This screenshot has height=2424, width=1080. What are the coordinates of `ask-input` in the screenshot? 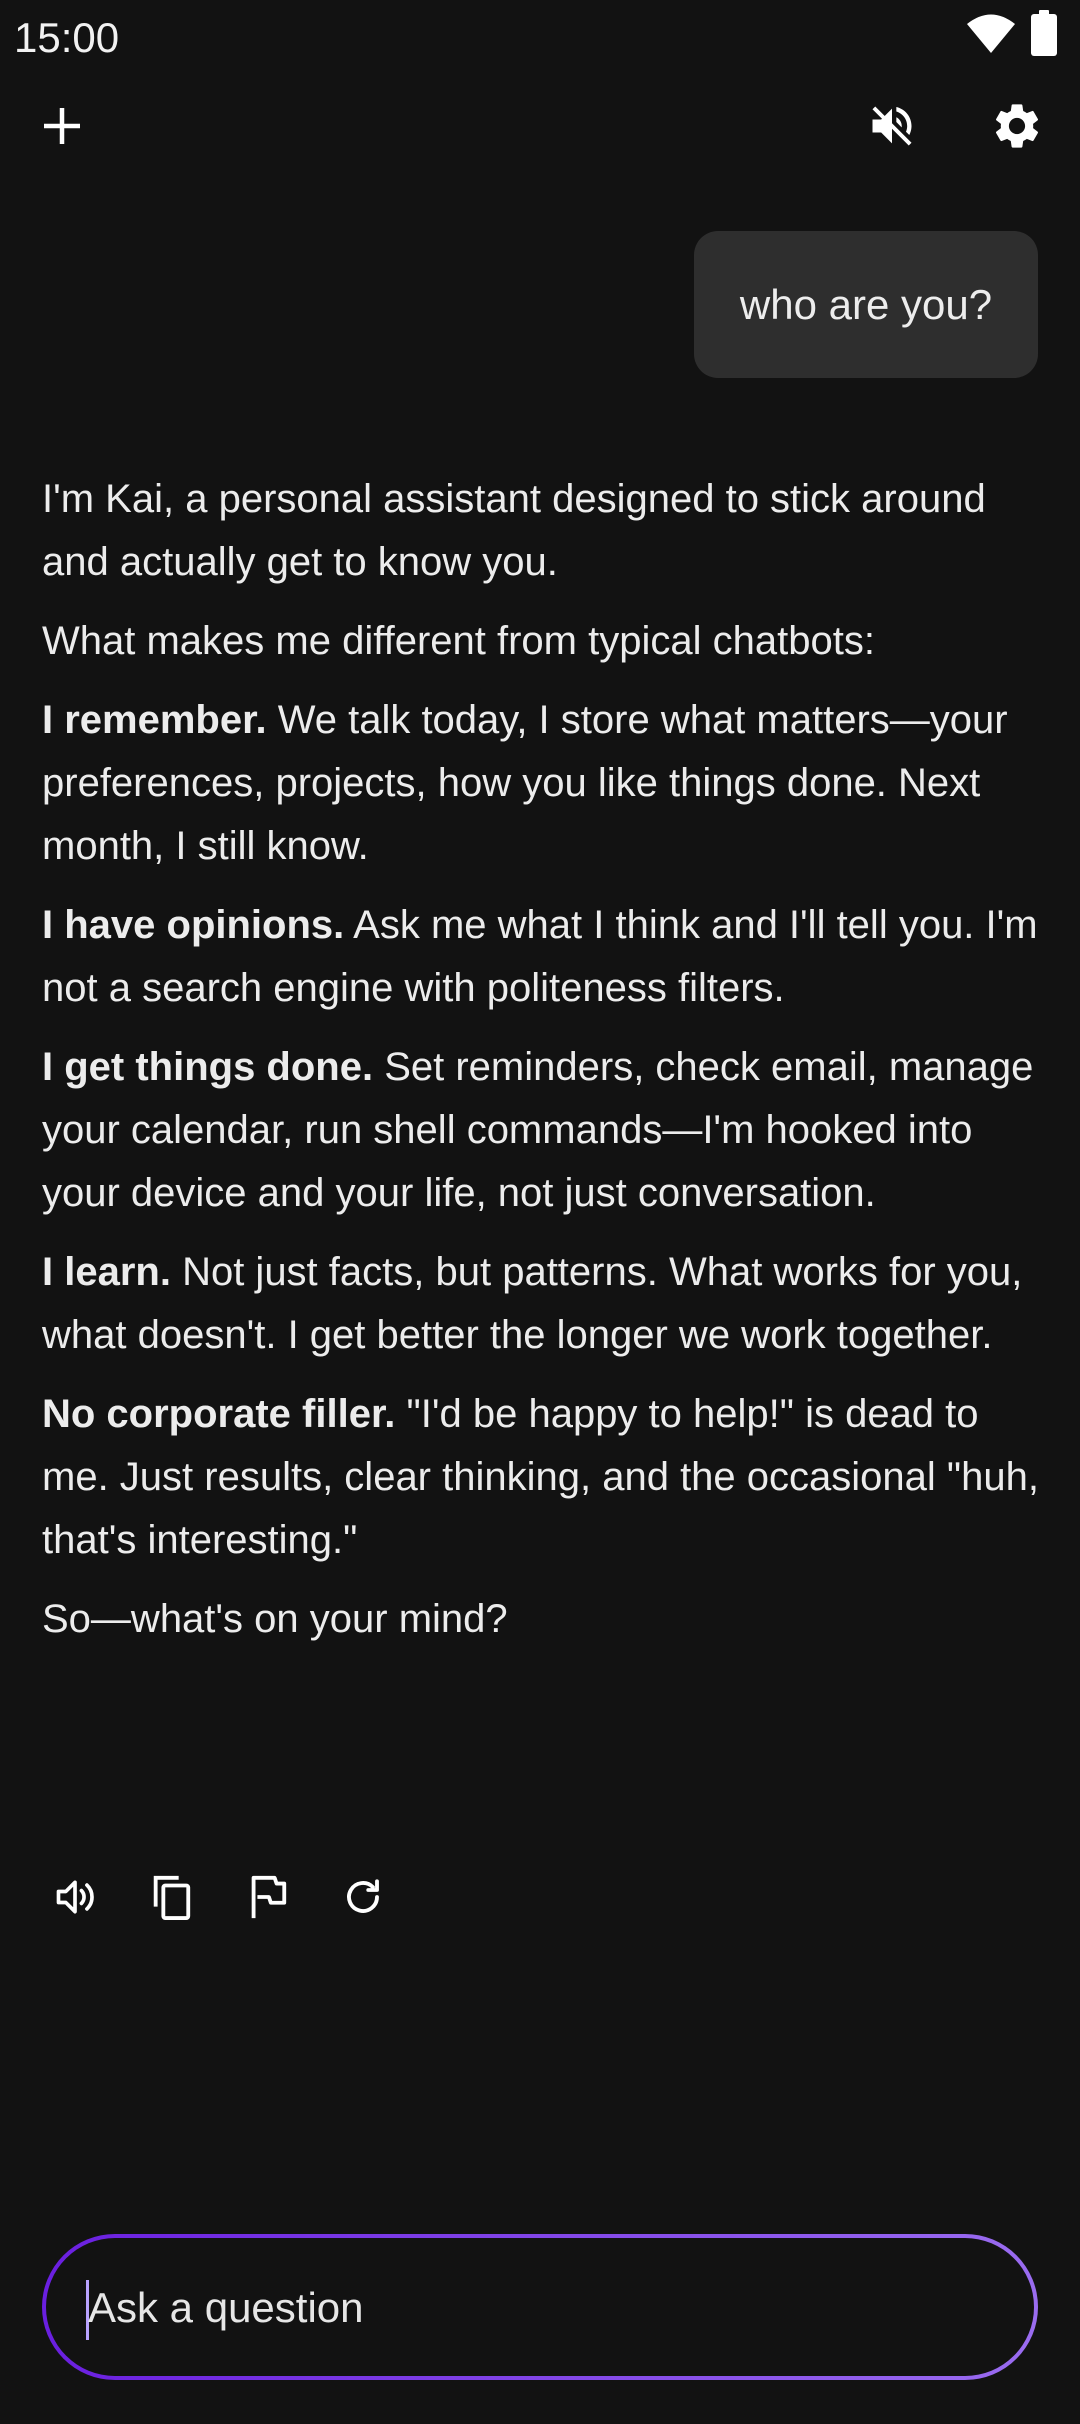 It's located at (538, 2308).